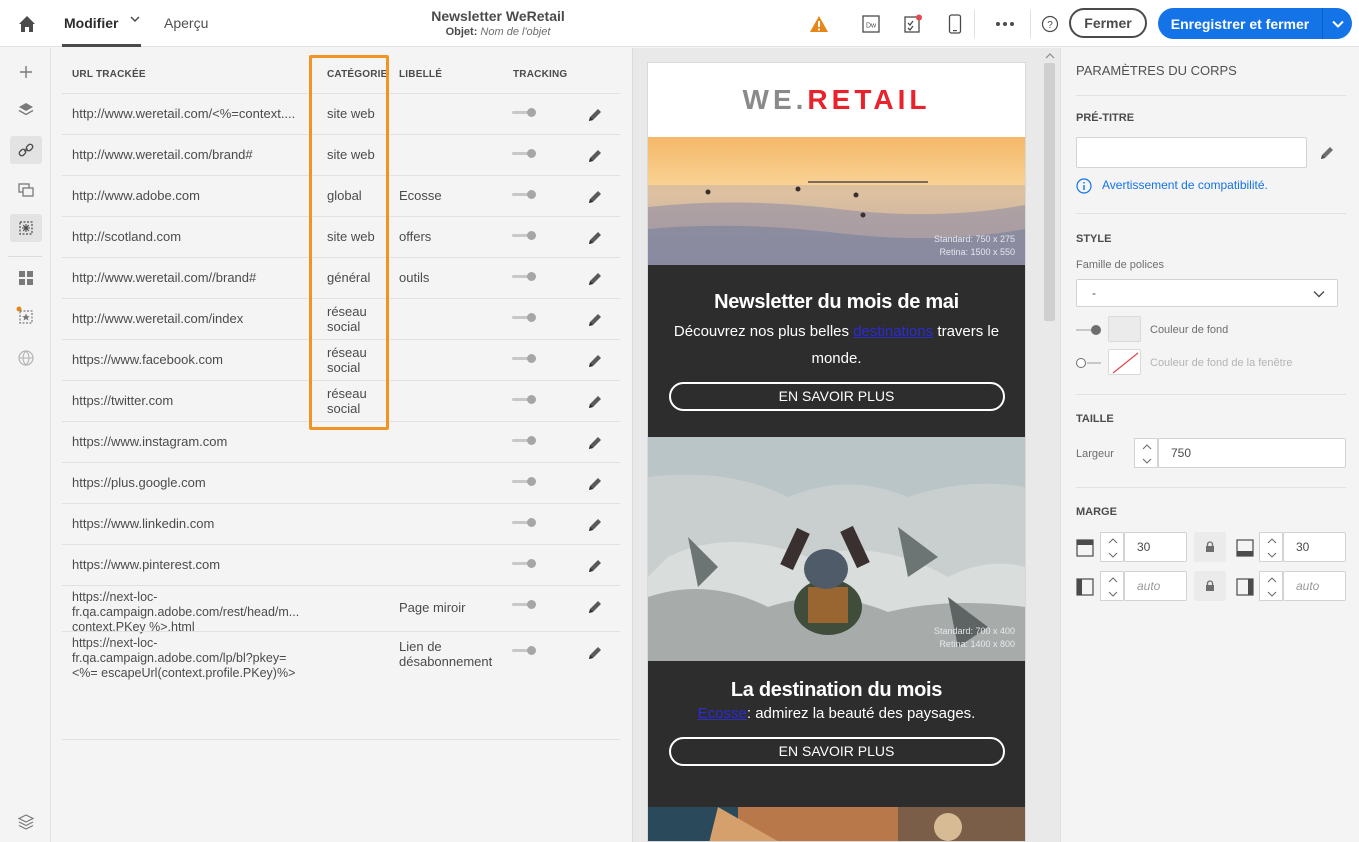 The width and height of the screenshot is (1359, 842). I want to click on add-icon, so click(26, 72).